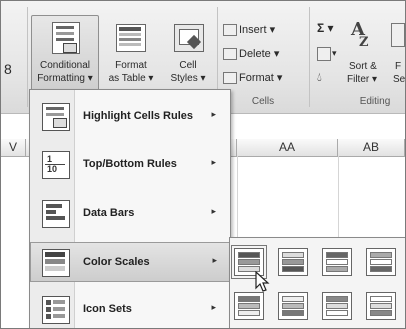 The width and height of the screenshot is (406, 329). Describe the element at coordinates (116, 262) in the screenshot. I see `menu-item-label: Color Scales` at that location.